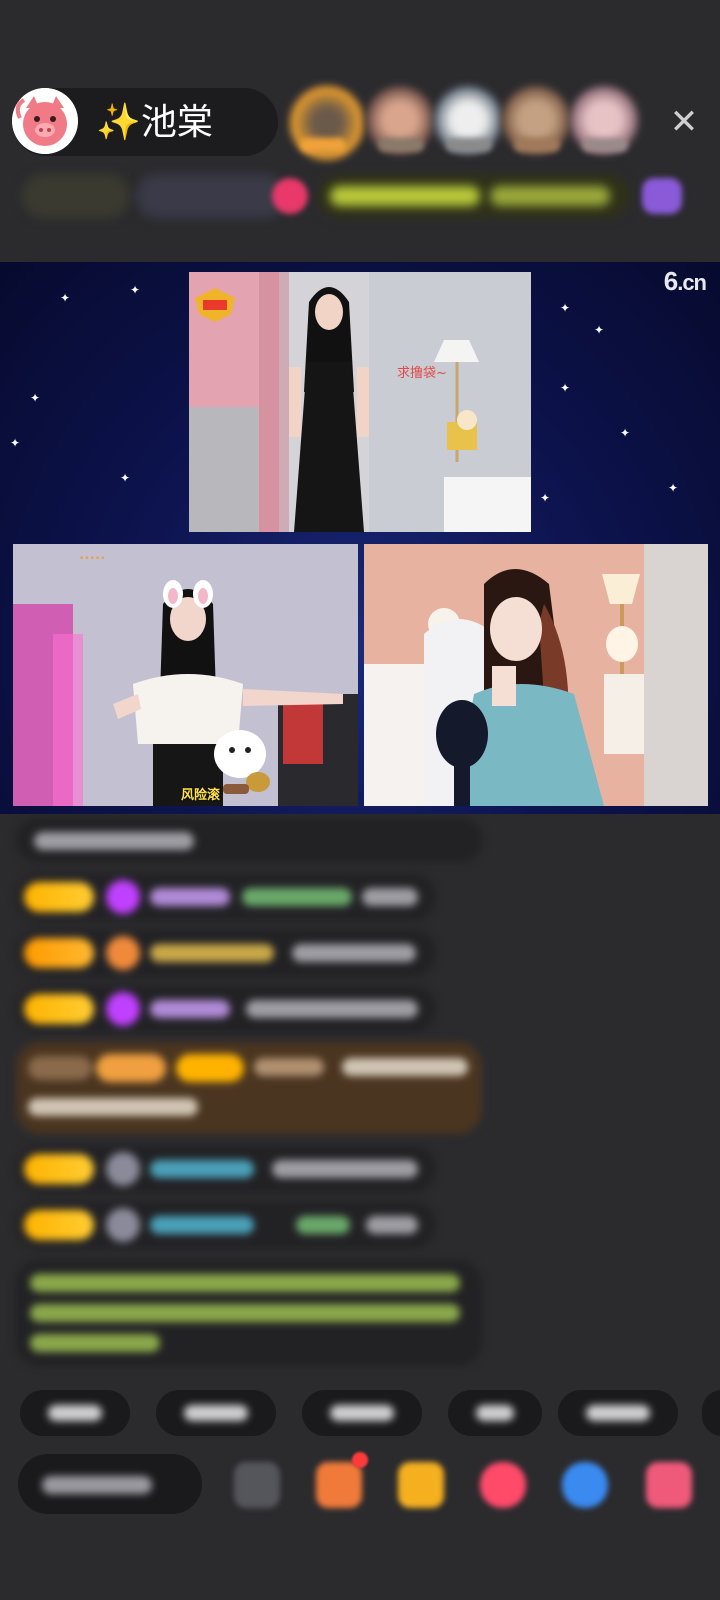 The height and width of the screenshot is (1600, 720). Describe the element at coordinates (249, 1088) in the screenshot. I see `chat-message-highlight` at that location.